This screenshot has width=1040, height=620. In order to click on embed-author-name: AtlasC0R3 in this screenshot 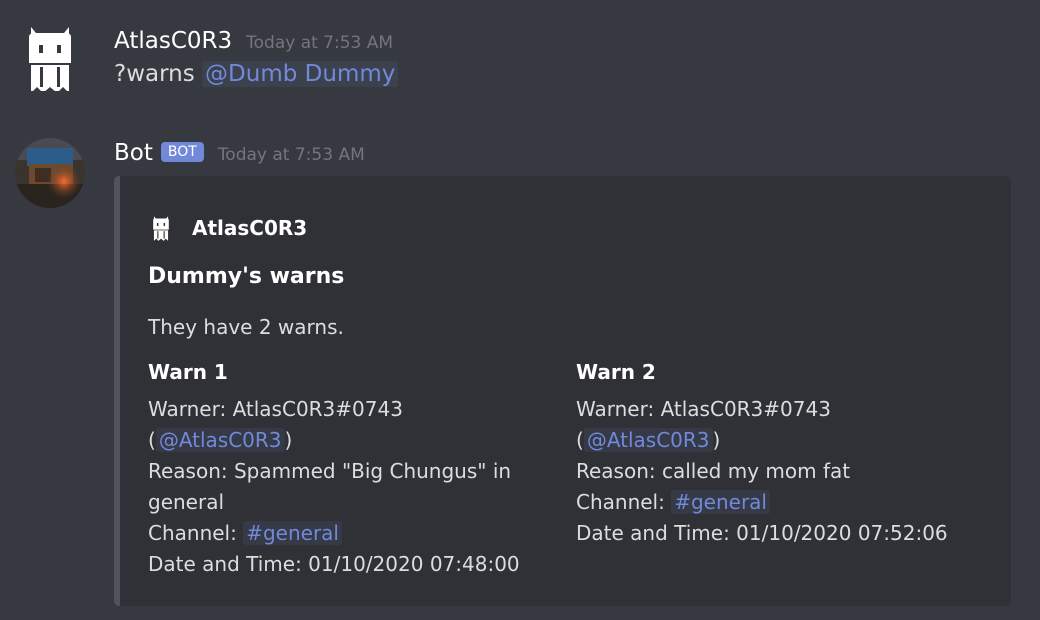, I will do `click(249, 228)`.